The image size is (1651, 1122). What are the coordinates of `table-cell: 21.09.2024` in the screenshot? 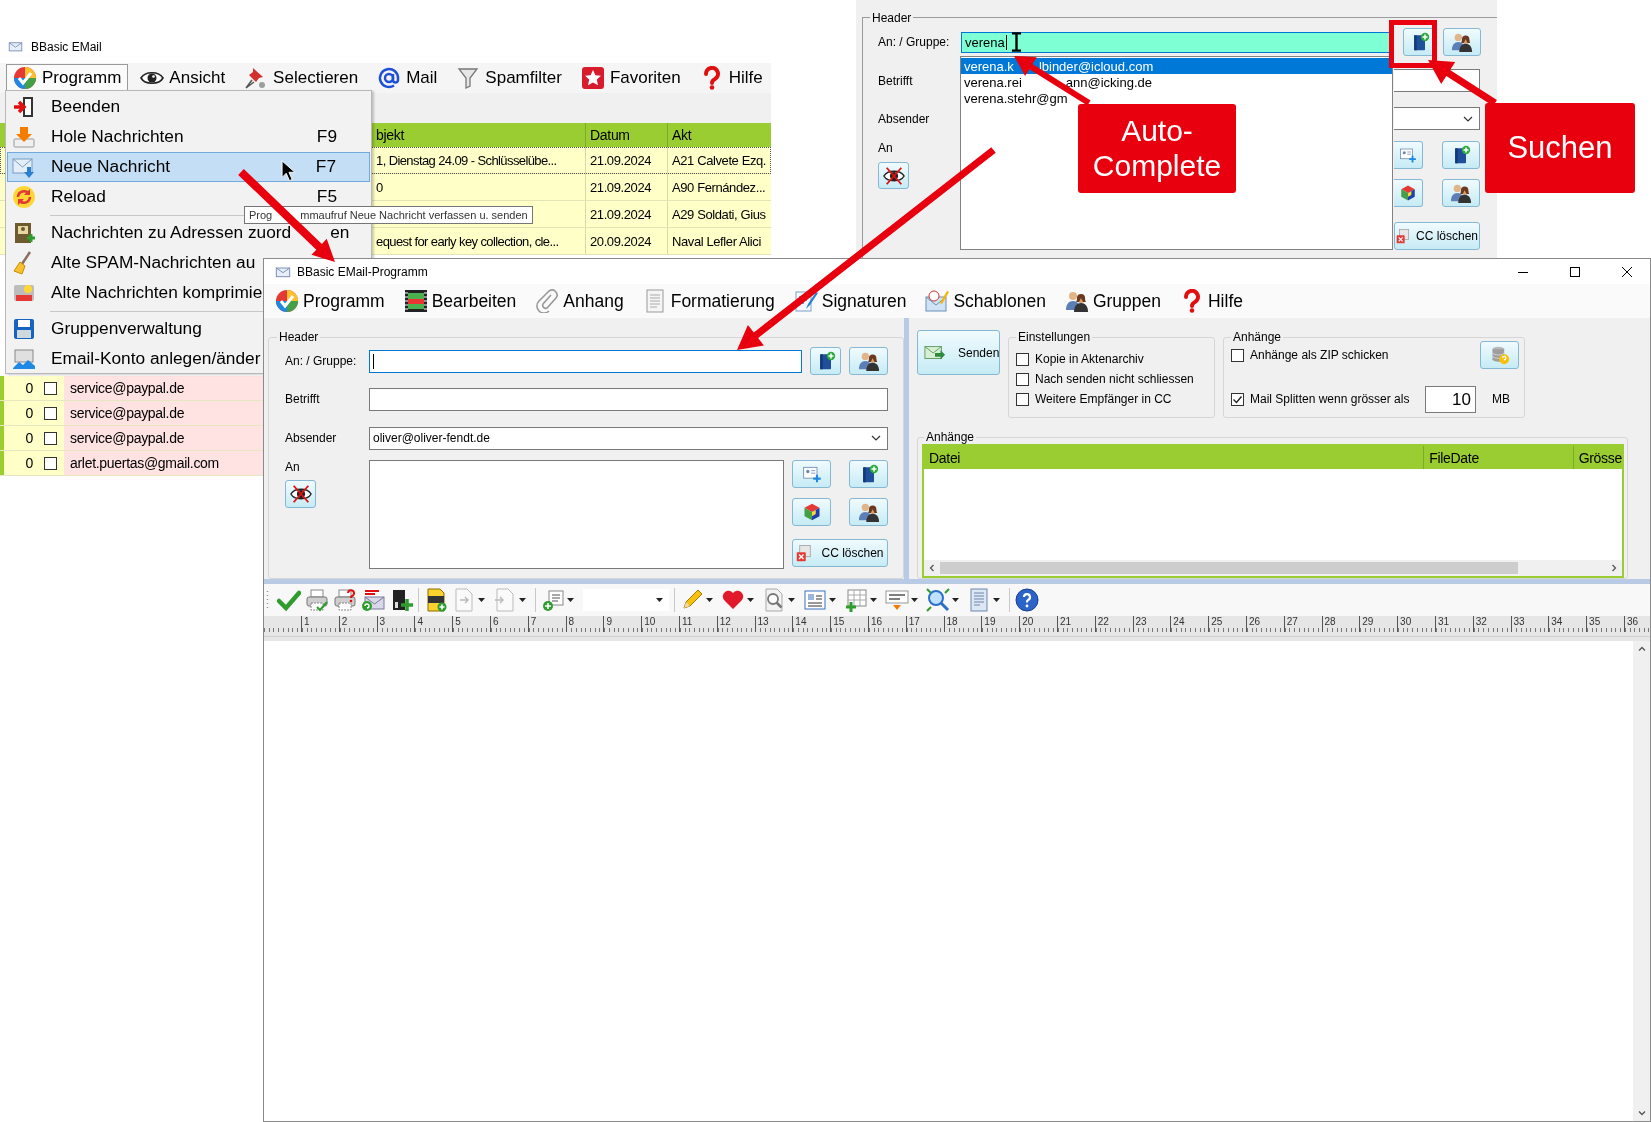 It's located at (621, 160).